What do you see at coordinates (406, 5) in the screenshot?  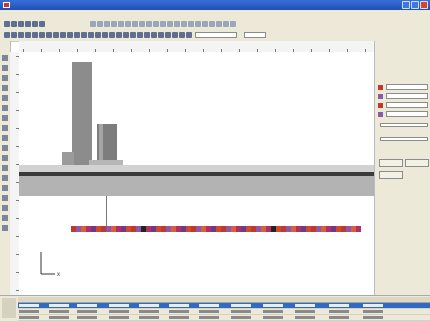 I see `minimize-icon` at bounding box center [406, 5].